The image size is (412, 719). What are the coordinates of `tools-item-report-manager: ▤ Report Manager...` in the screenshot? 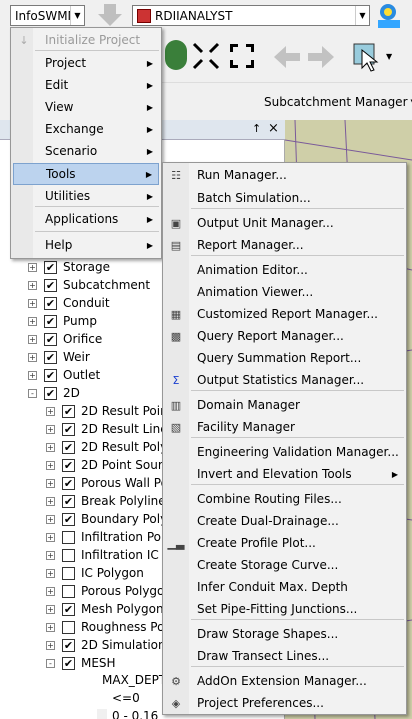 It's located at (284, 245).